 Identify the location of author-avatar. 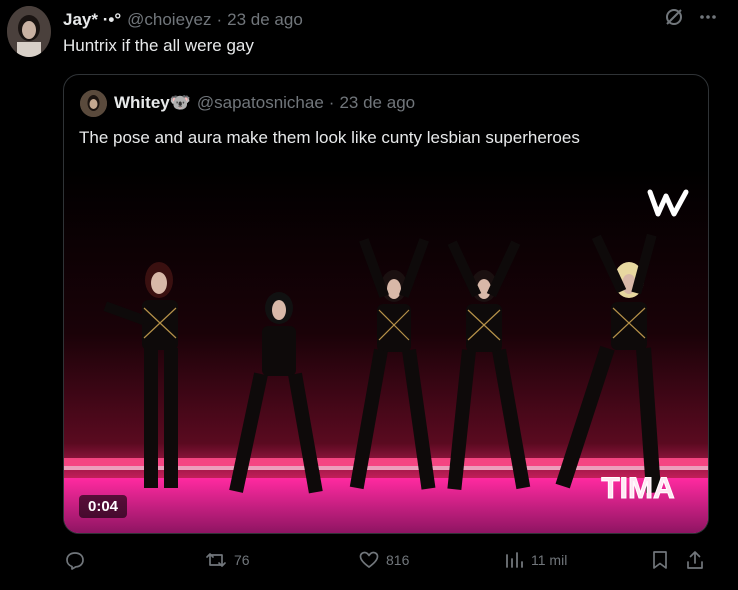
(29, 31).